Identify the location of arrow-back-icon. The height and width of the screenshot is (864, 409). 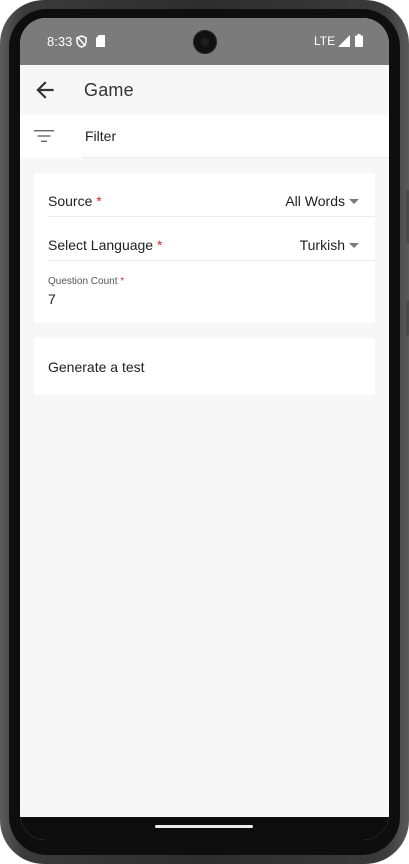
(45, 90).